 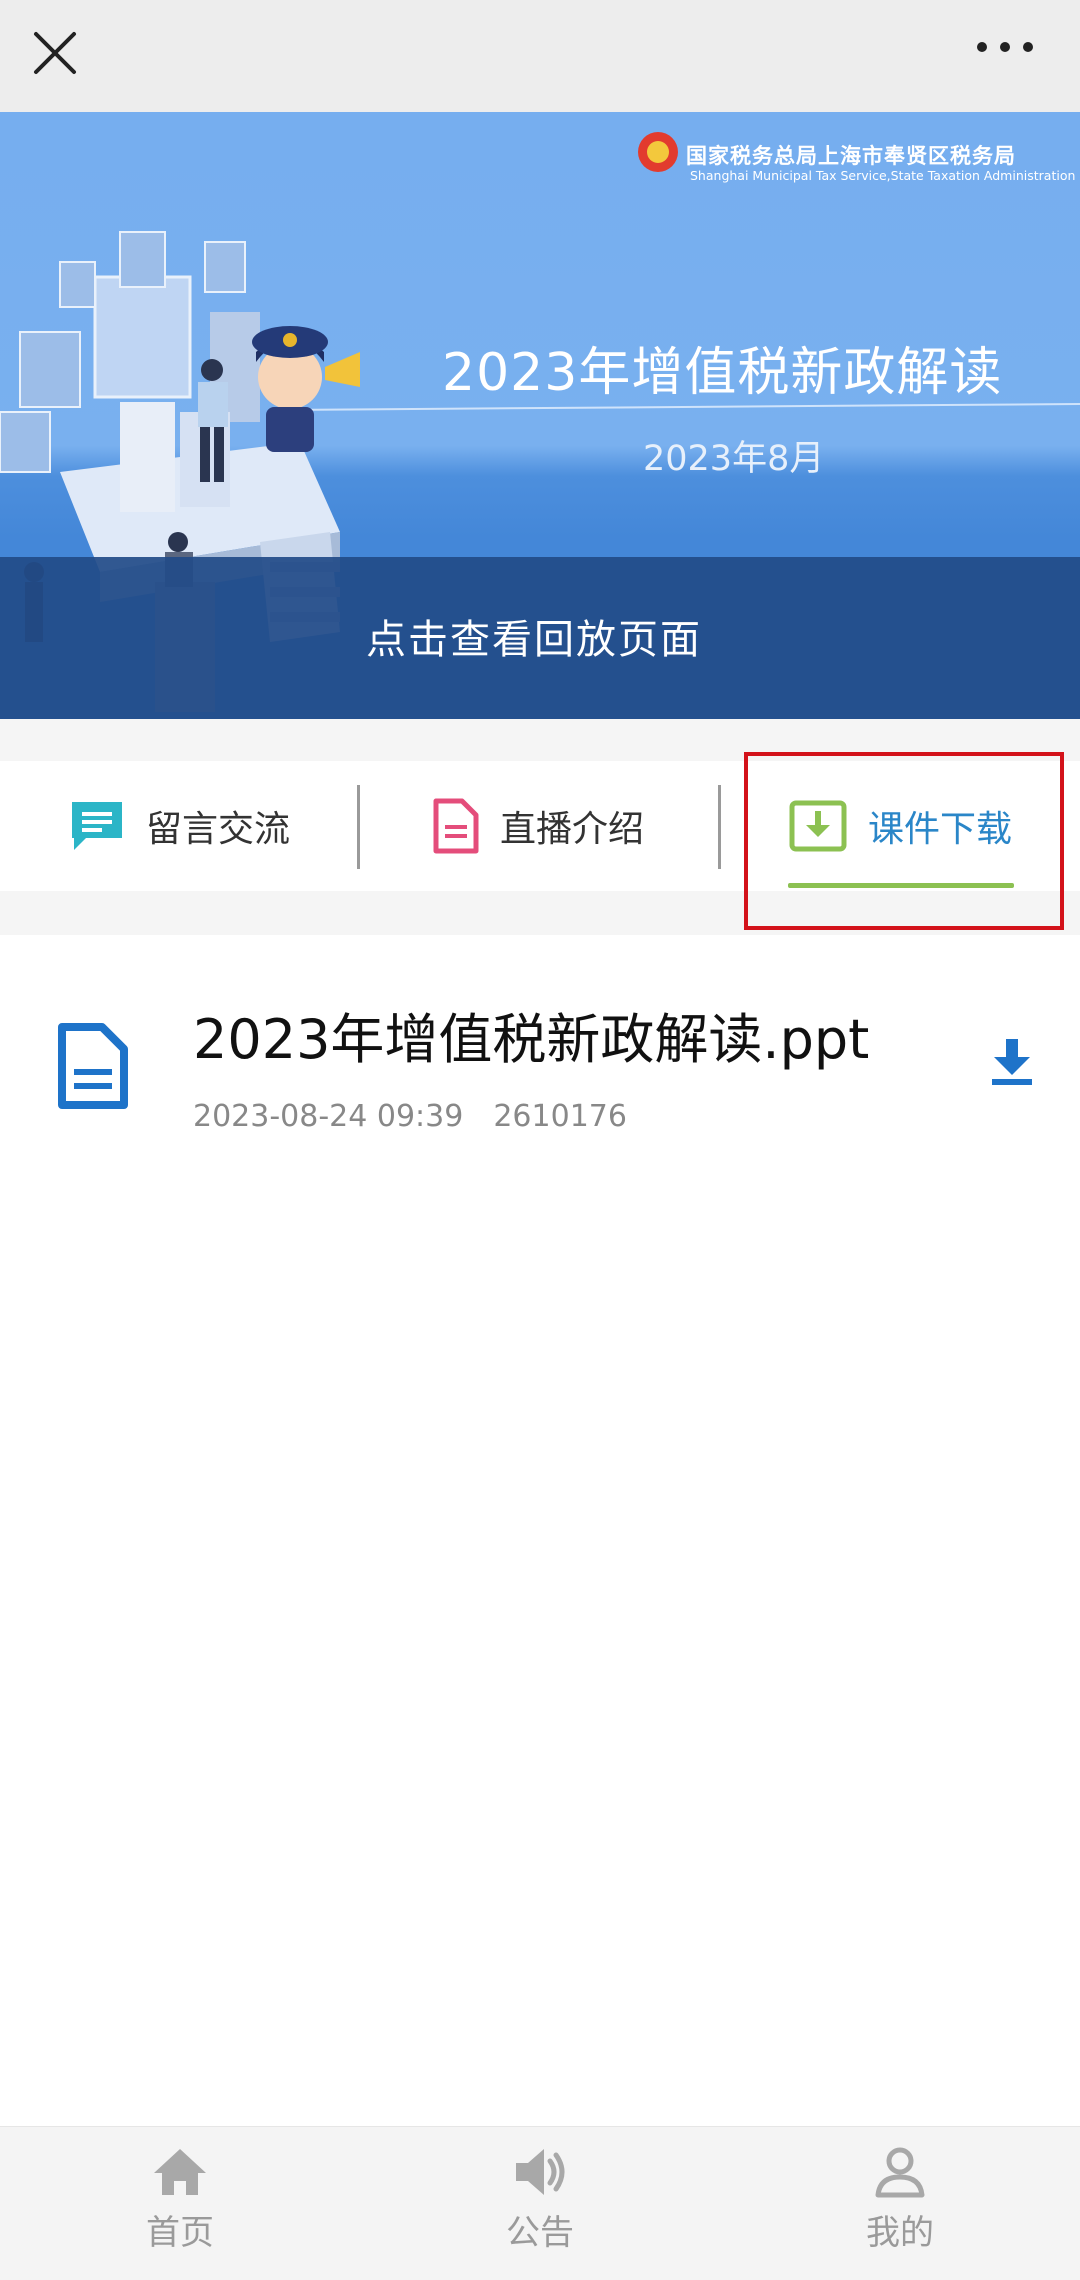 I want to click on nav-notice: 公告, so click(x=540, y=2203).